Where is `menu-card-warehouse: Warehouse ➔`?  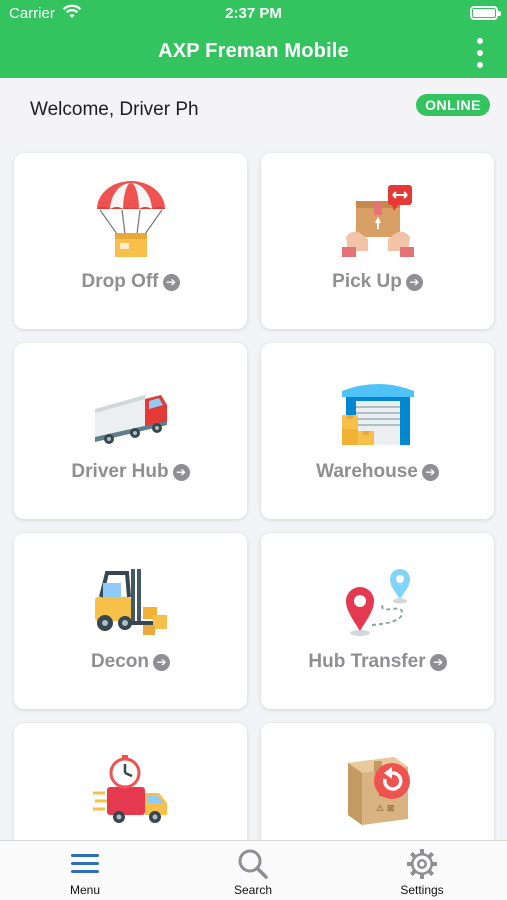 menu-card-warehouse: Warehouse ➔ is located at coordinates (377, 431).